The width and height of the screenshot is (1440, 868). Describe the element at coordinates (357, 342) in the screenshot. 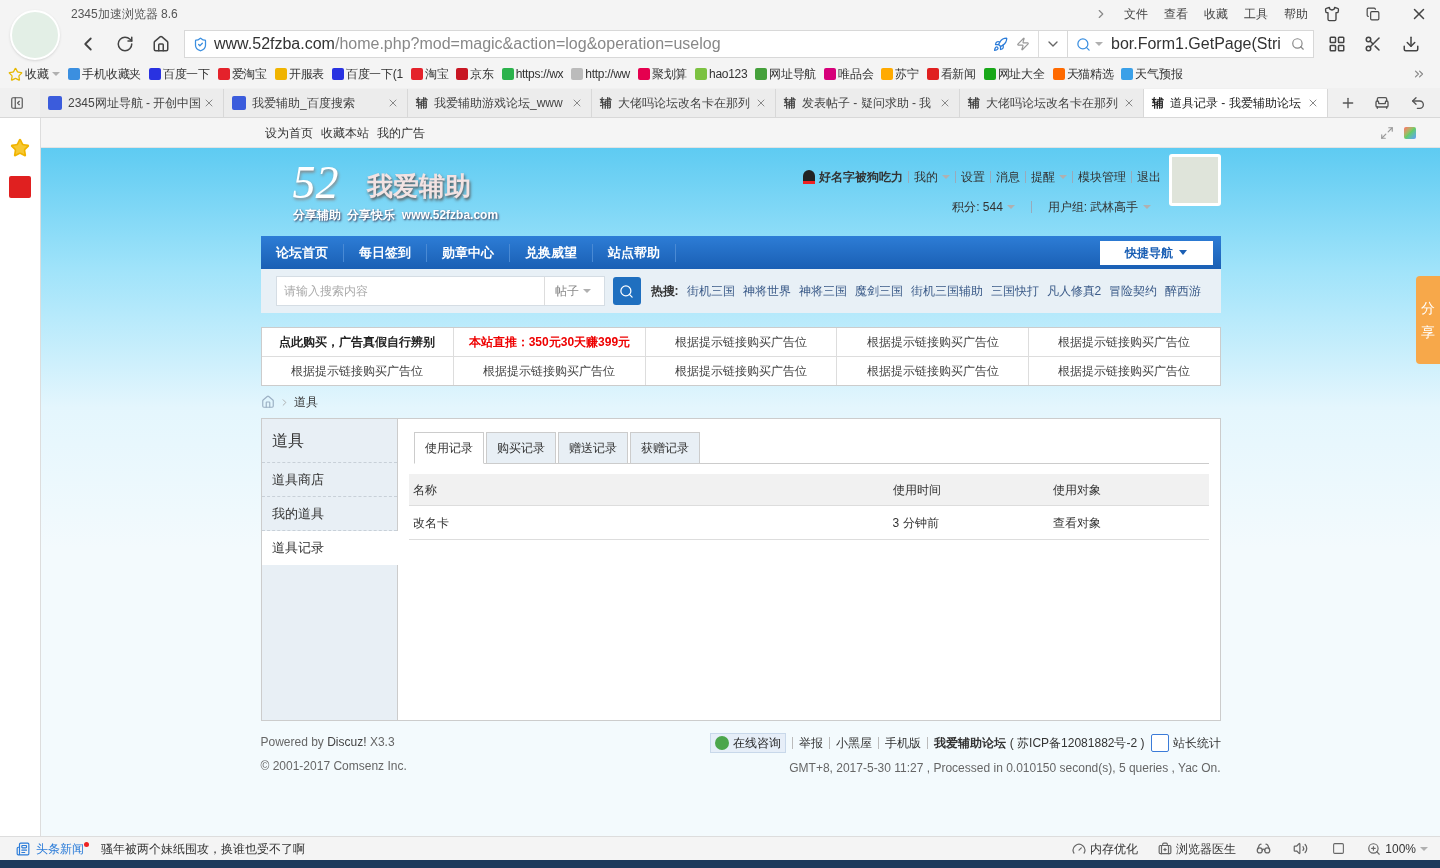

I see `ad-link: 点此购买，广告真假自行辨别` at that location.